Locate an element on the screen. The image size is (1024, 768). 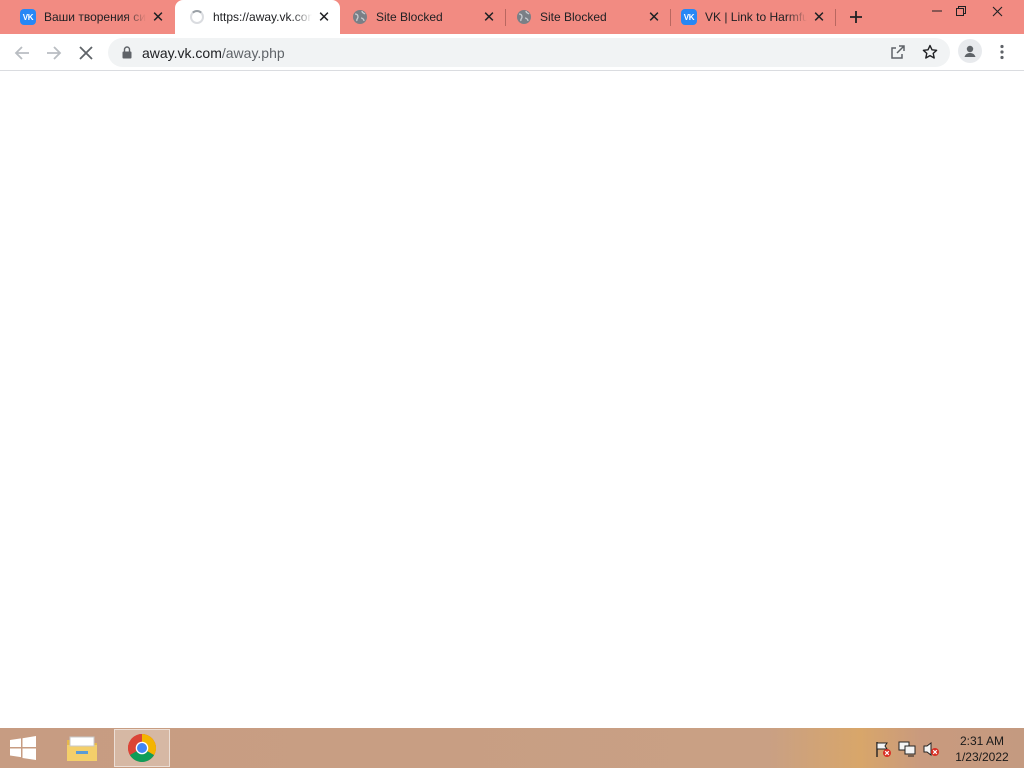
bookmark-button is located at coordinates (930, 52).